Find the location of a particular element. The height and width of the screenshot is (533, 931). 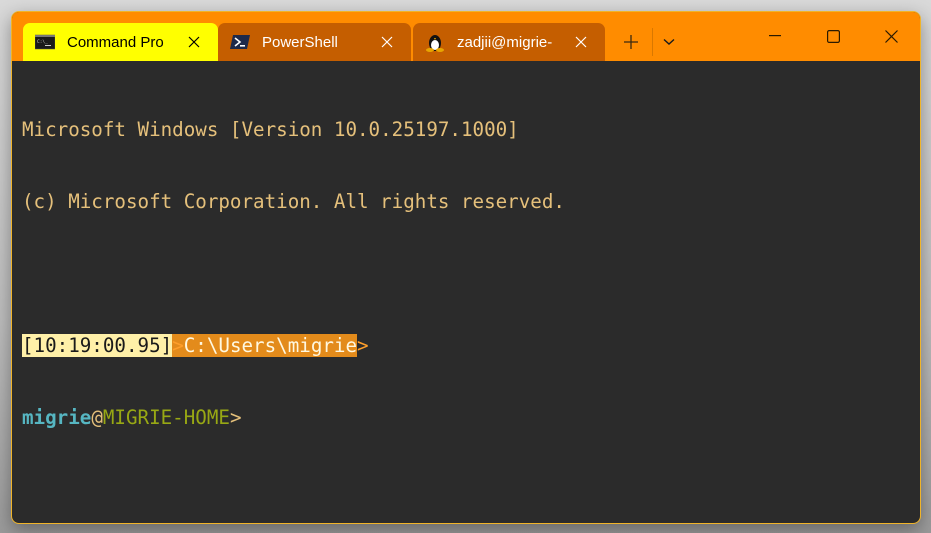

close-icon is located at coordinates (891, 36).